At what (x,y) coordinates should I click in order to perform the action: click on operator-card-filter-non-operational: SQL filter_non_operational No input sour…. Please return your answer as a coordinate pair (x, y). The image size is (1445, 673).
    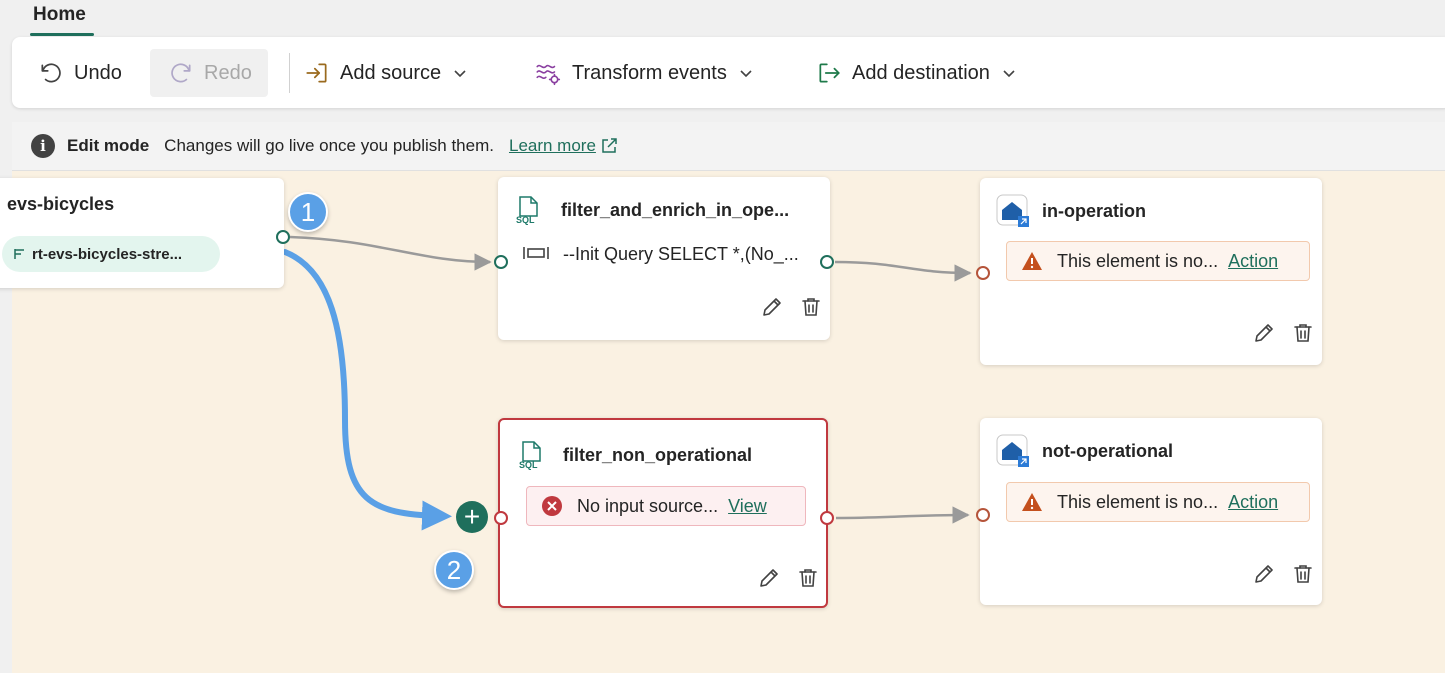
    Looking at the image, I should click on (663, 513).